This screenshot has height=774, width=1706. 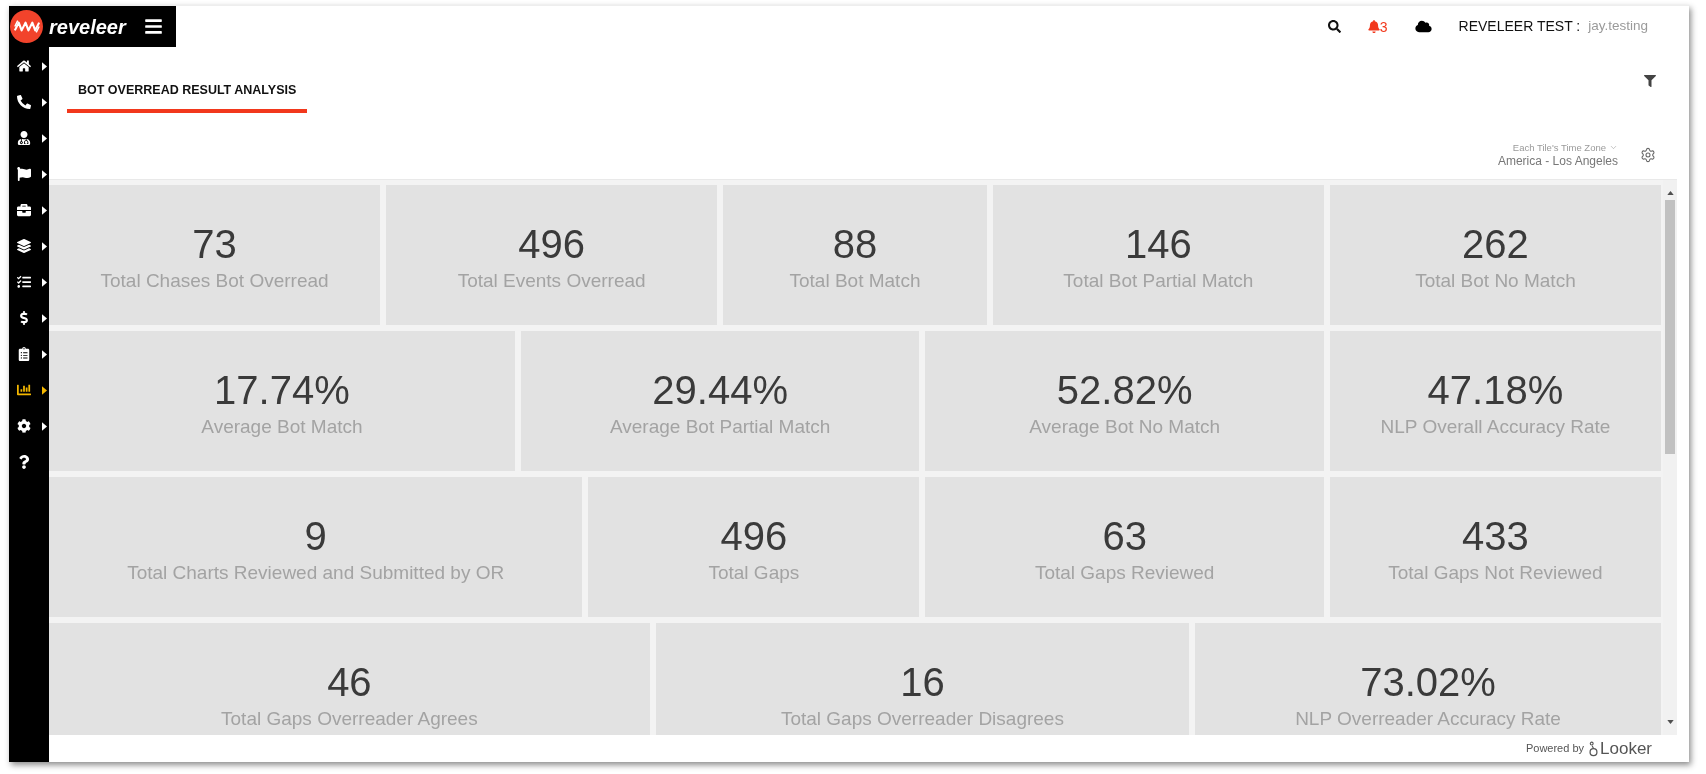 I want to click on metric-value: 9, so click(x=315, y=536).